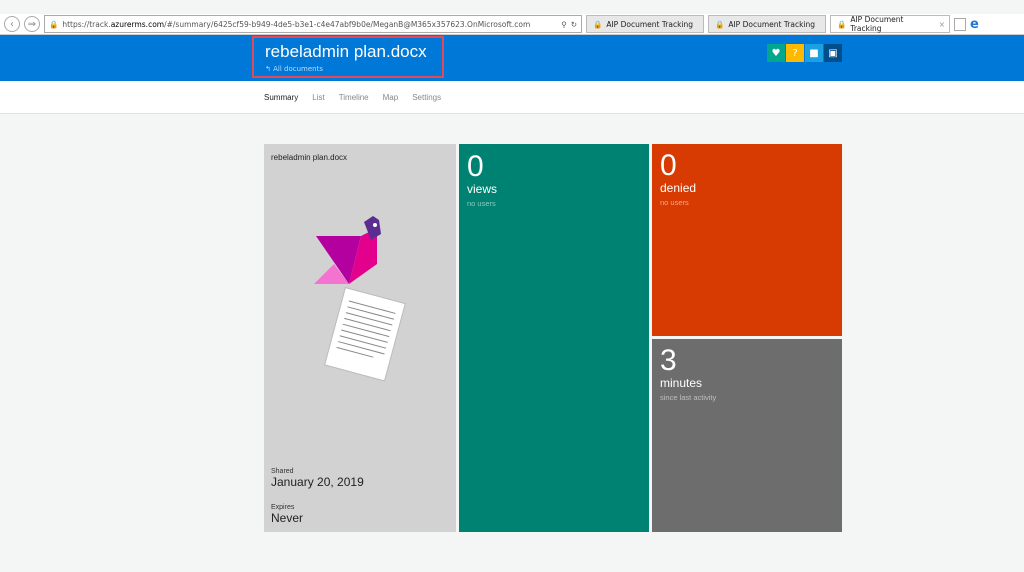 Image resolution: width=1024 pixels, height=572 pixels. Describe the element at coordinates (482, 189) in the screenshot. I see `views-unit: views` at that location.